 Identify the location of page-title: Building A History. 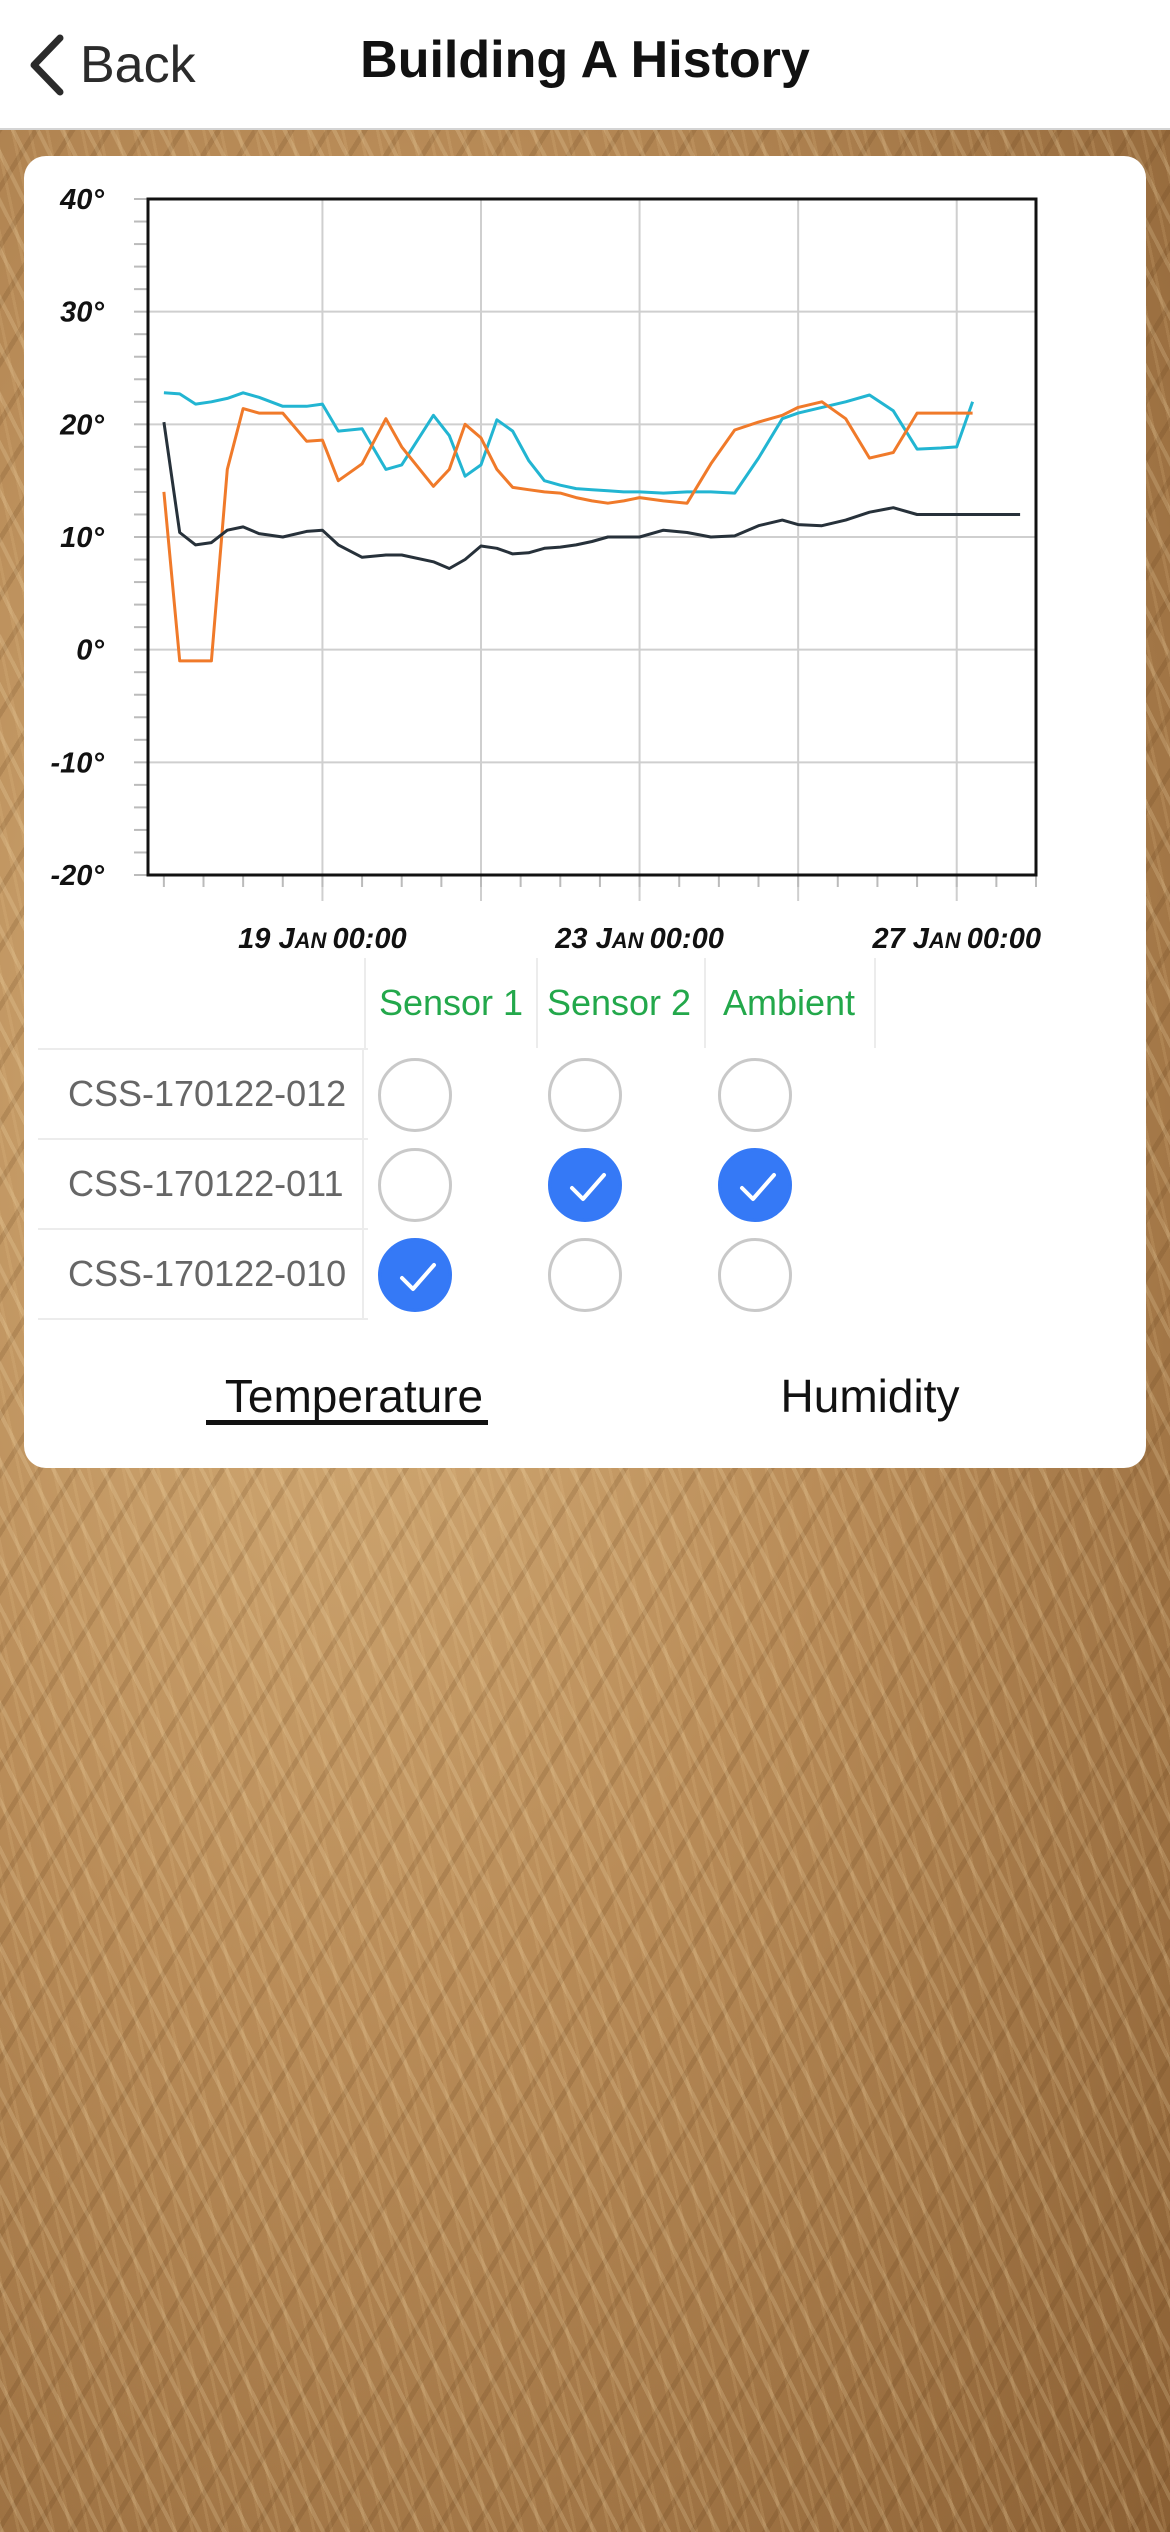
(585, 60).